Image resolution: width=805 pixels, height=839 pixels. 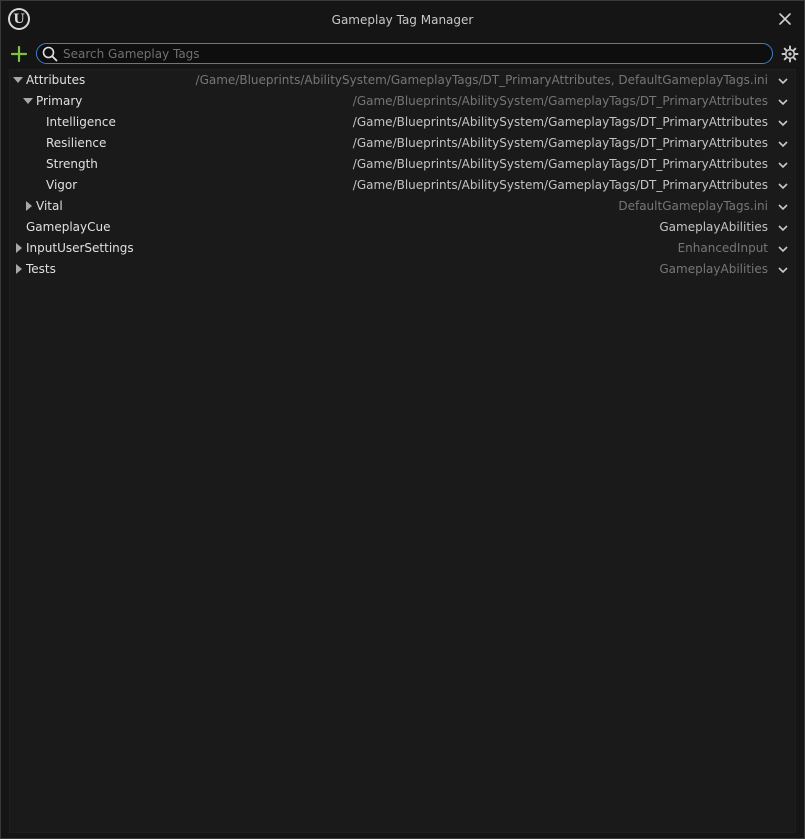 I want to click on toolbar, so click(x=402, y=54).